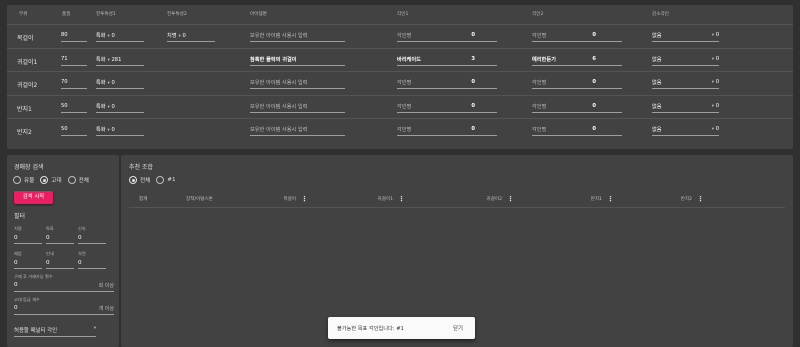 This screenshot has width=800, height=347. What do you see at coordinates (78, 180) in the screenshot?
I see `radio-all: 전체` at bounding box center [78, 180].